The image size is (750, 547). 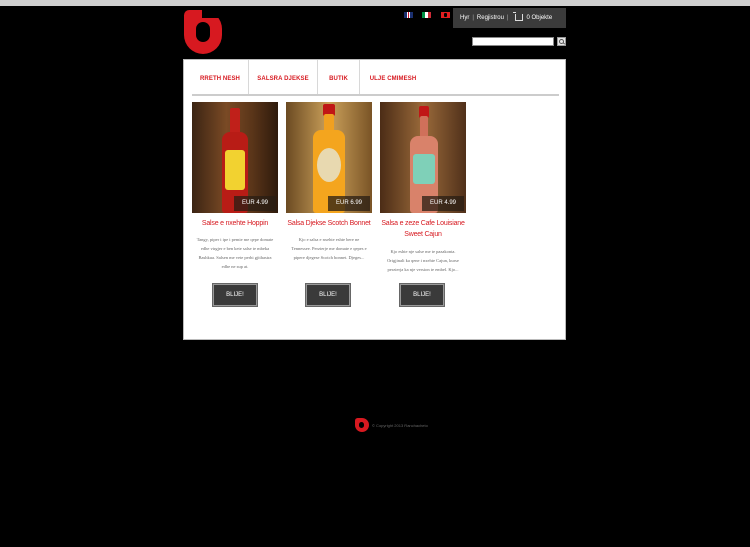 I want to click on nav-sale: ULJE CMIMESH, so click(x=393, y=77).